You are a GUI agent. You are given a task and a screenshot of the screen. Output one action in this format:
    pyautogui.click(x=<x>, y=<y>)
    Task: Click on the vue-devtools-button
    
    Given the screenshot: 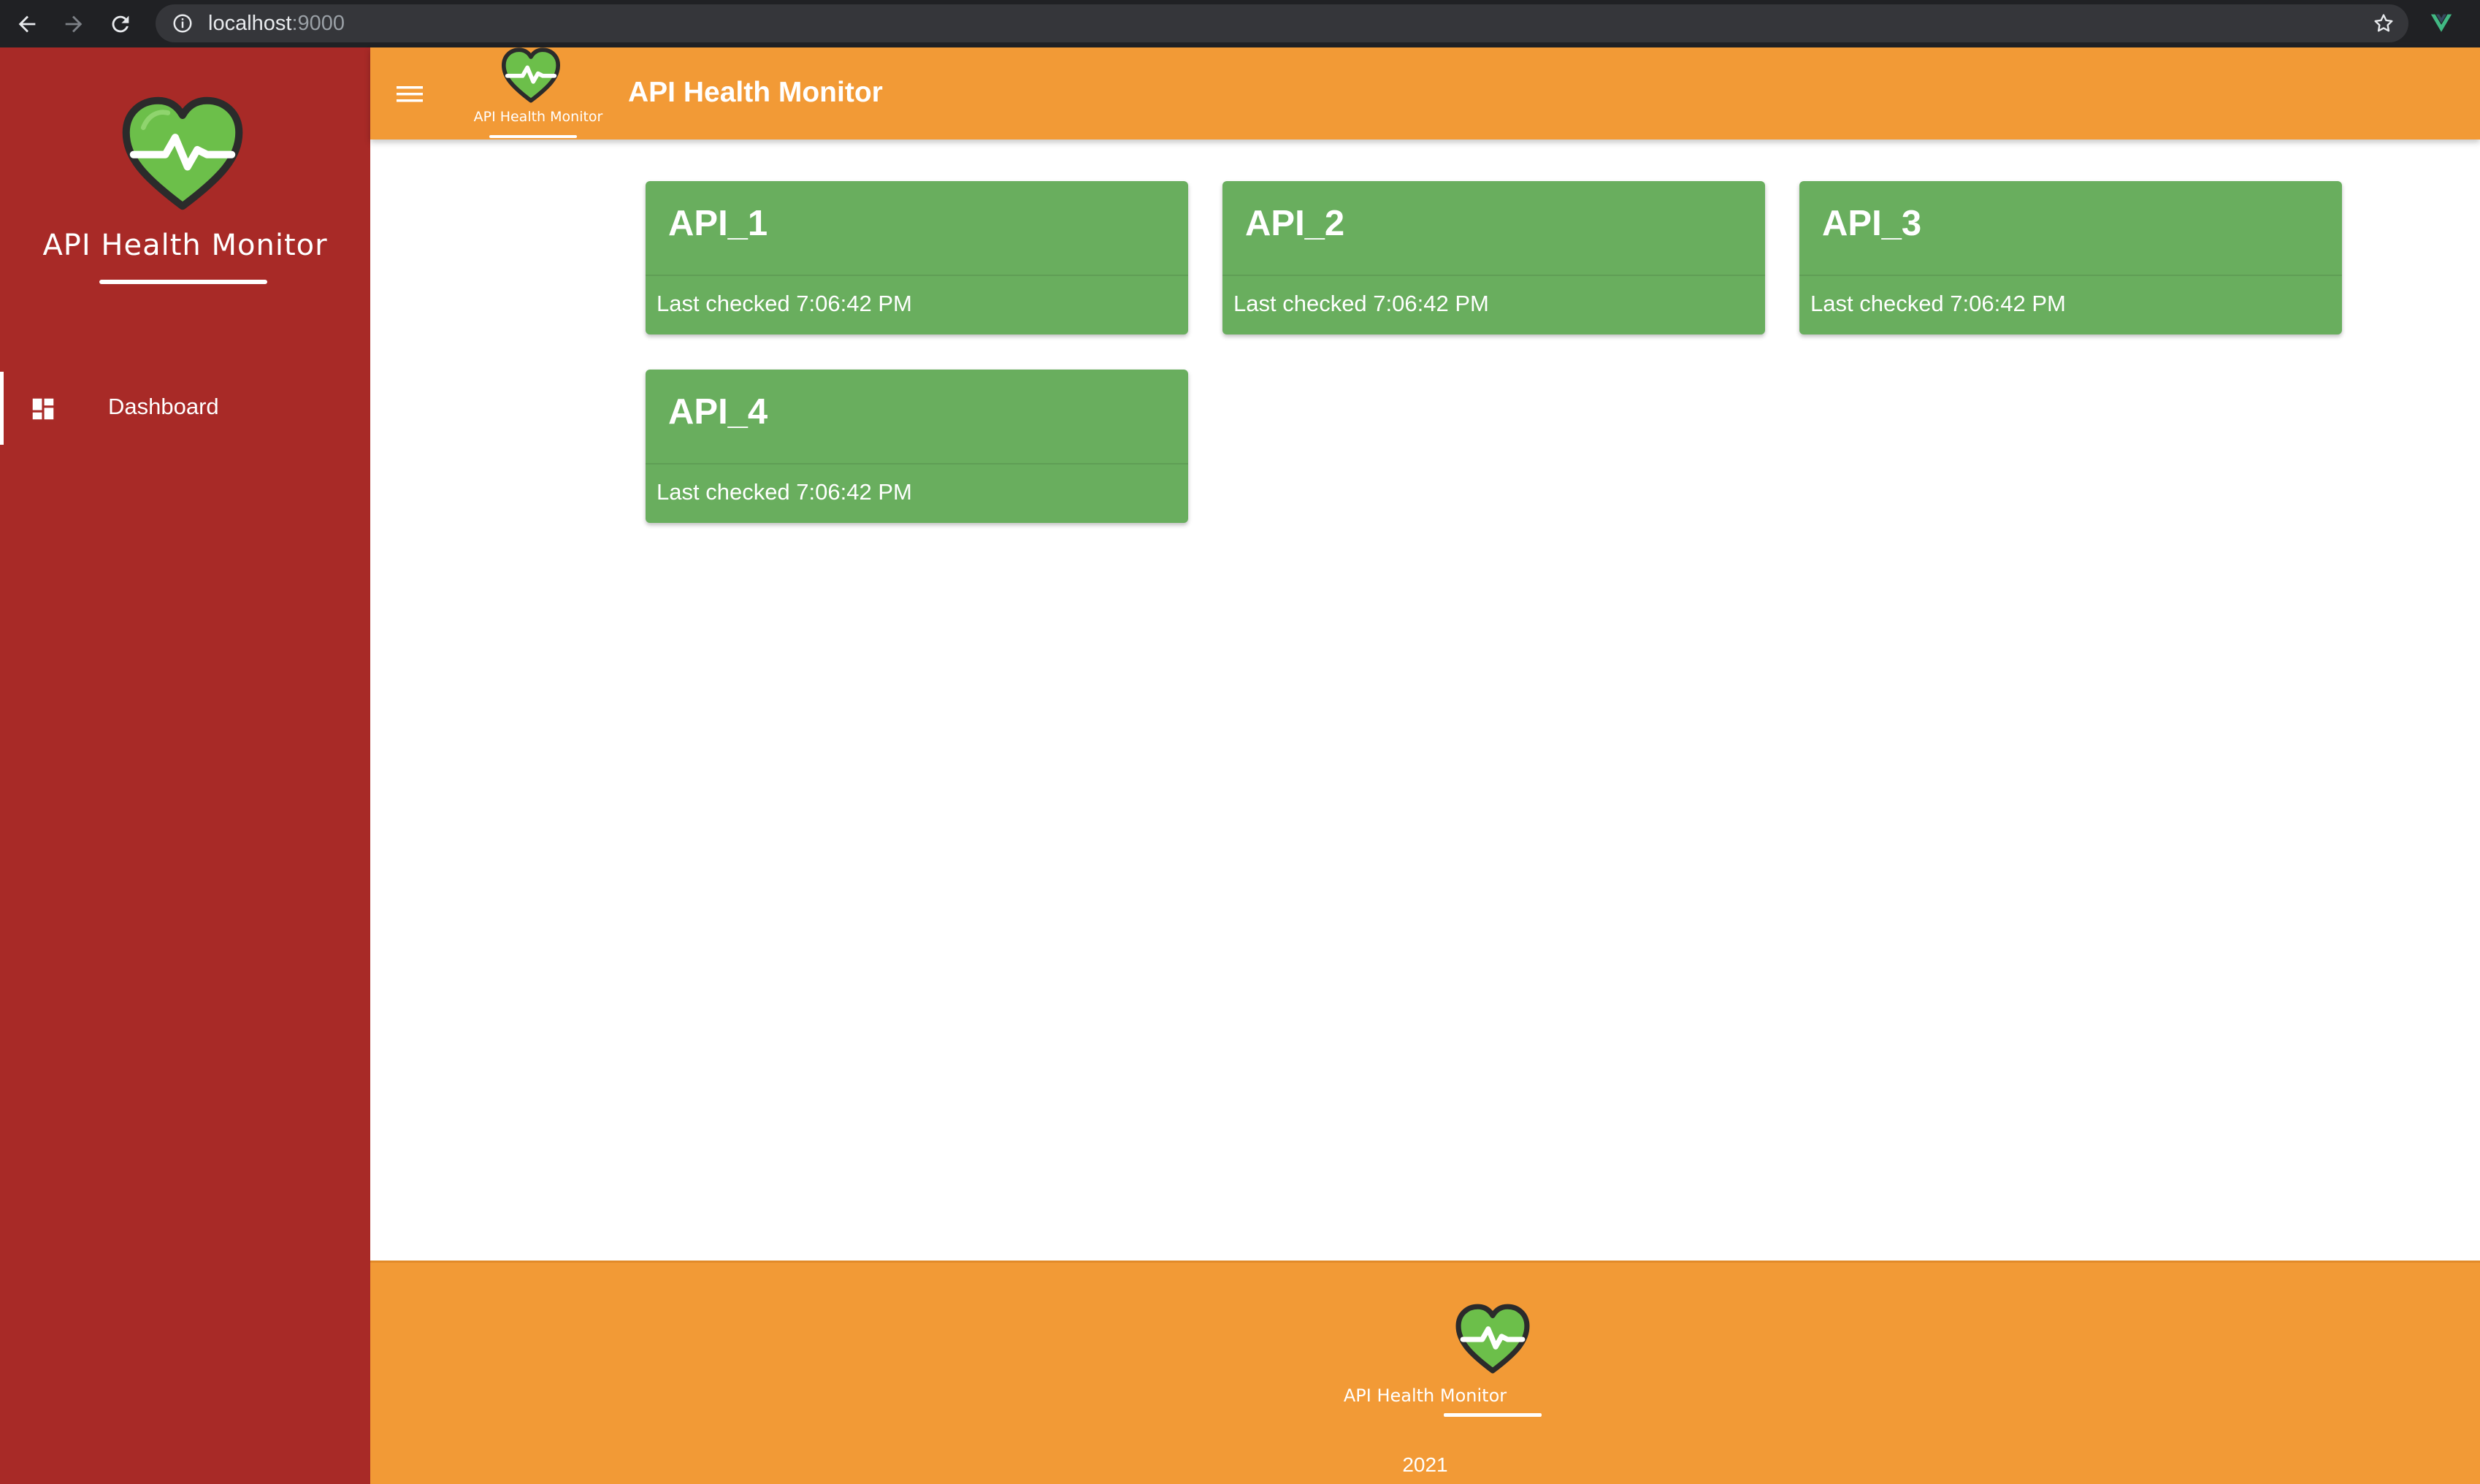 What is the action you would take?
    pyautogui.click(x=2441, y=23)
    